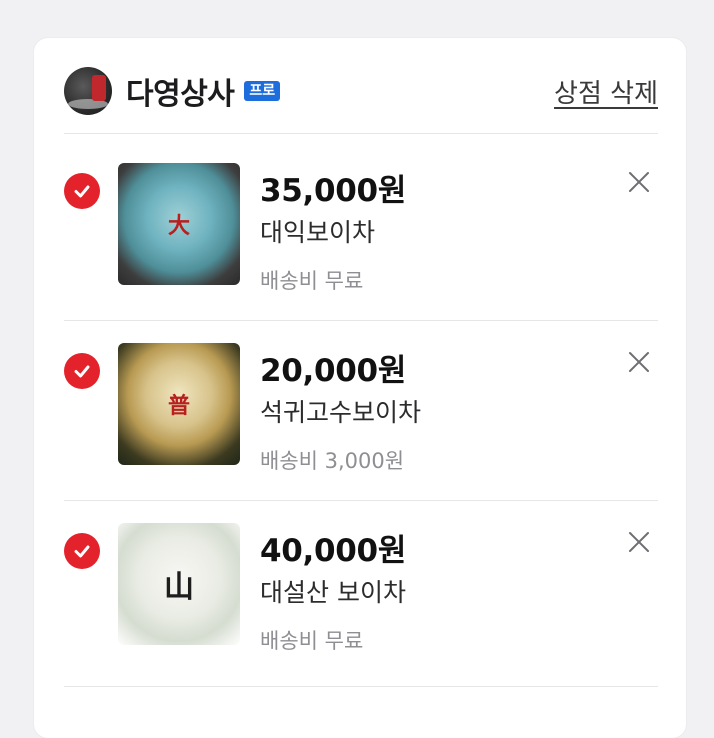  Describe the element at coordinates (606, 91) in the screenshot. I see `delete-shop-button: 상점 삭제` at that location.